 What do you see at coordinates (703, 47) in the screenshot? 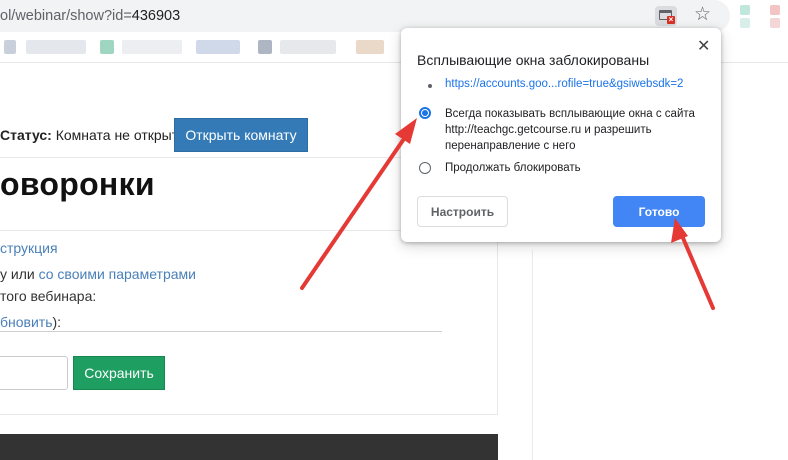
I see `close-icon: ✕` at bounding box center [703, 47].